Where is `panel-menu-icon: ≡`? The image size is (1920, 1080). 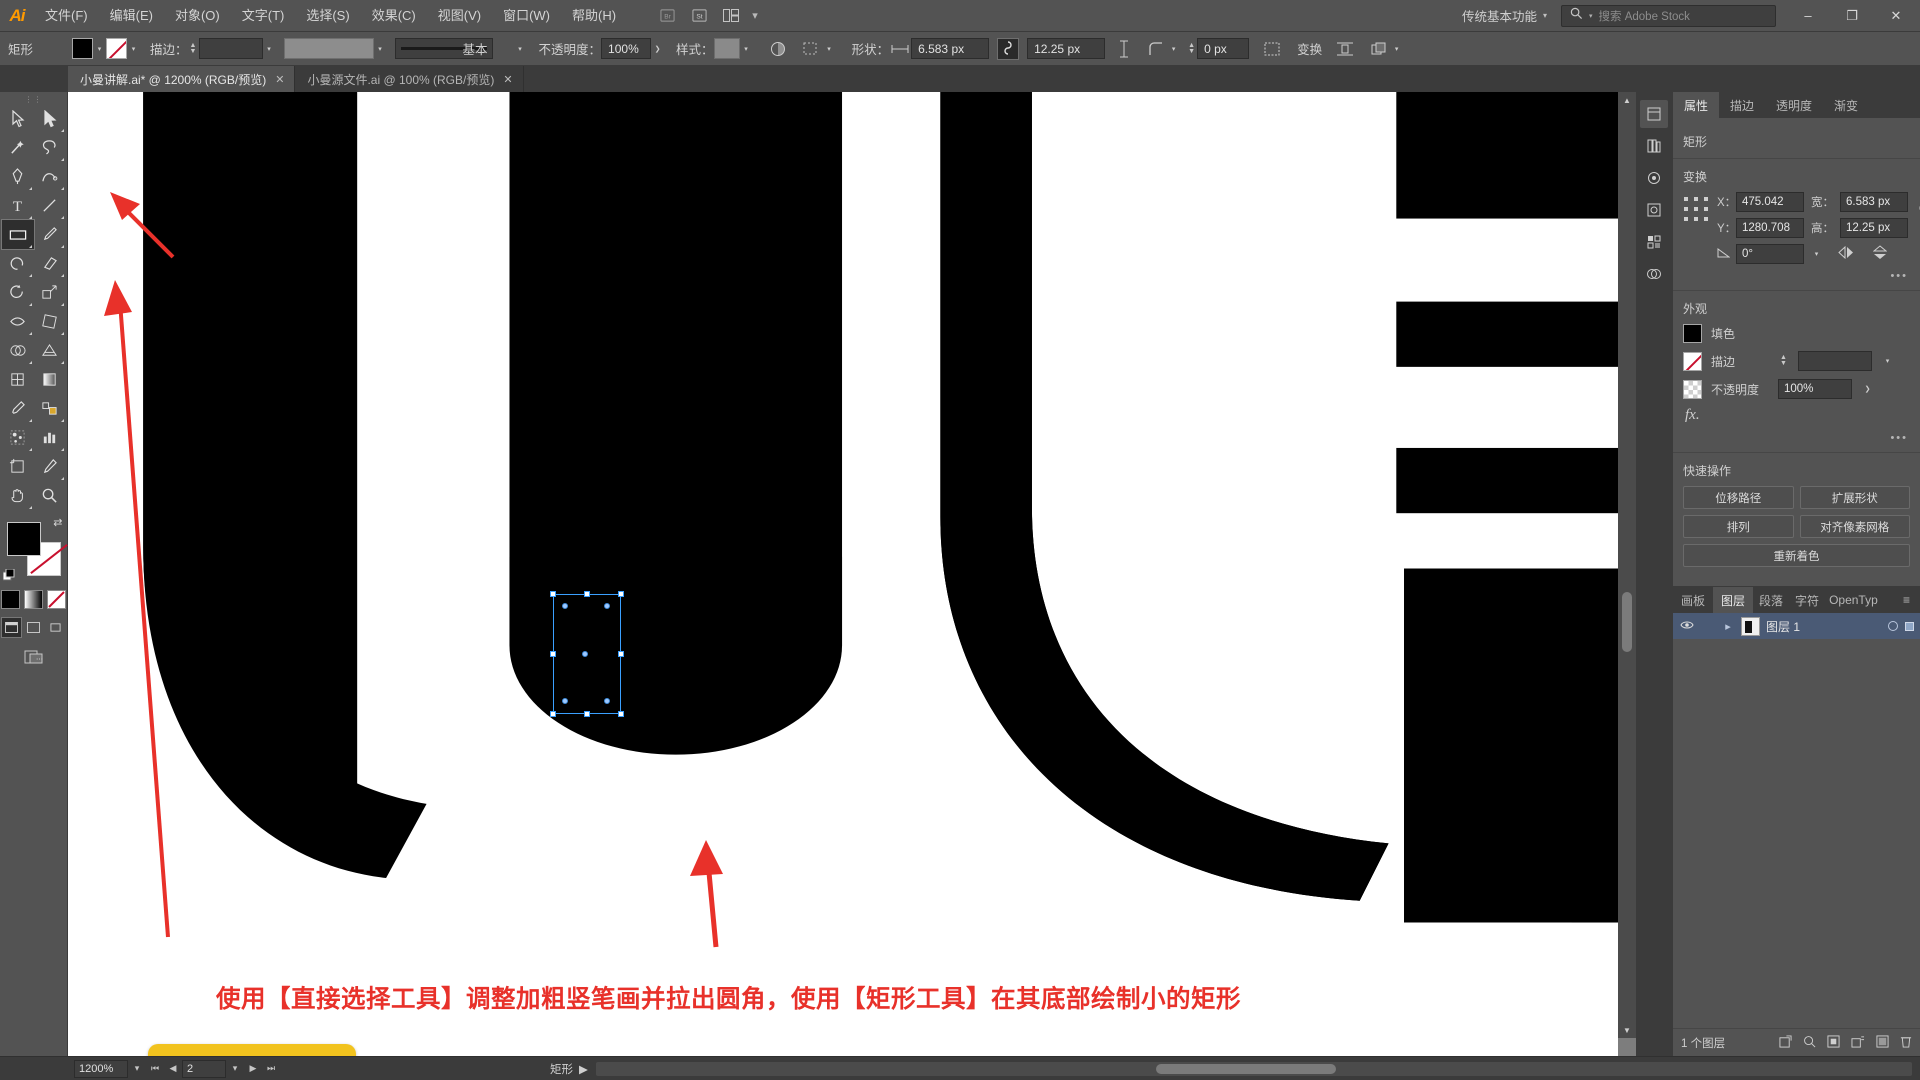
panel-menu-icon: ≡ is located at coordinates (1906, 600).